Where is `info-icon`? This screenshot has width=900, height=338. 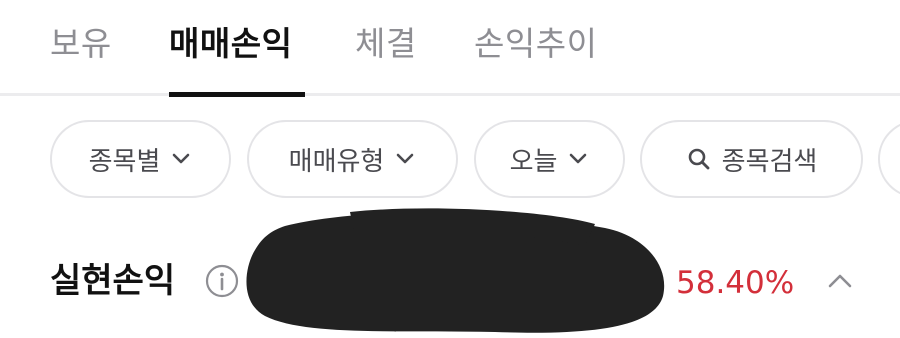 info-icon is located at coordinates (222, 281).